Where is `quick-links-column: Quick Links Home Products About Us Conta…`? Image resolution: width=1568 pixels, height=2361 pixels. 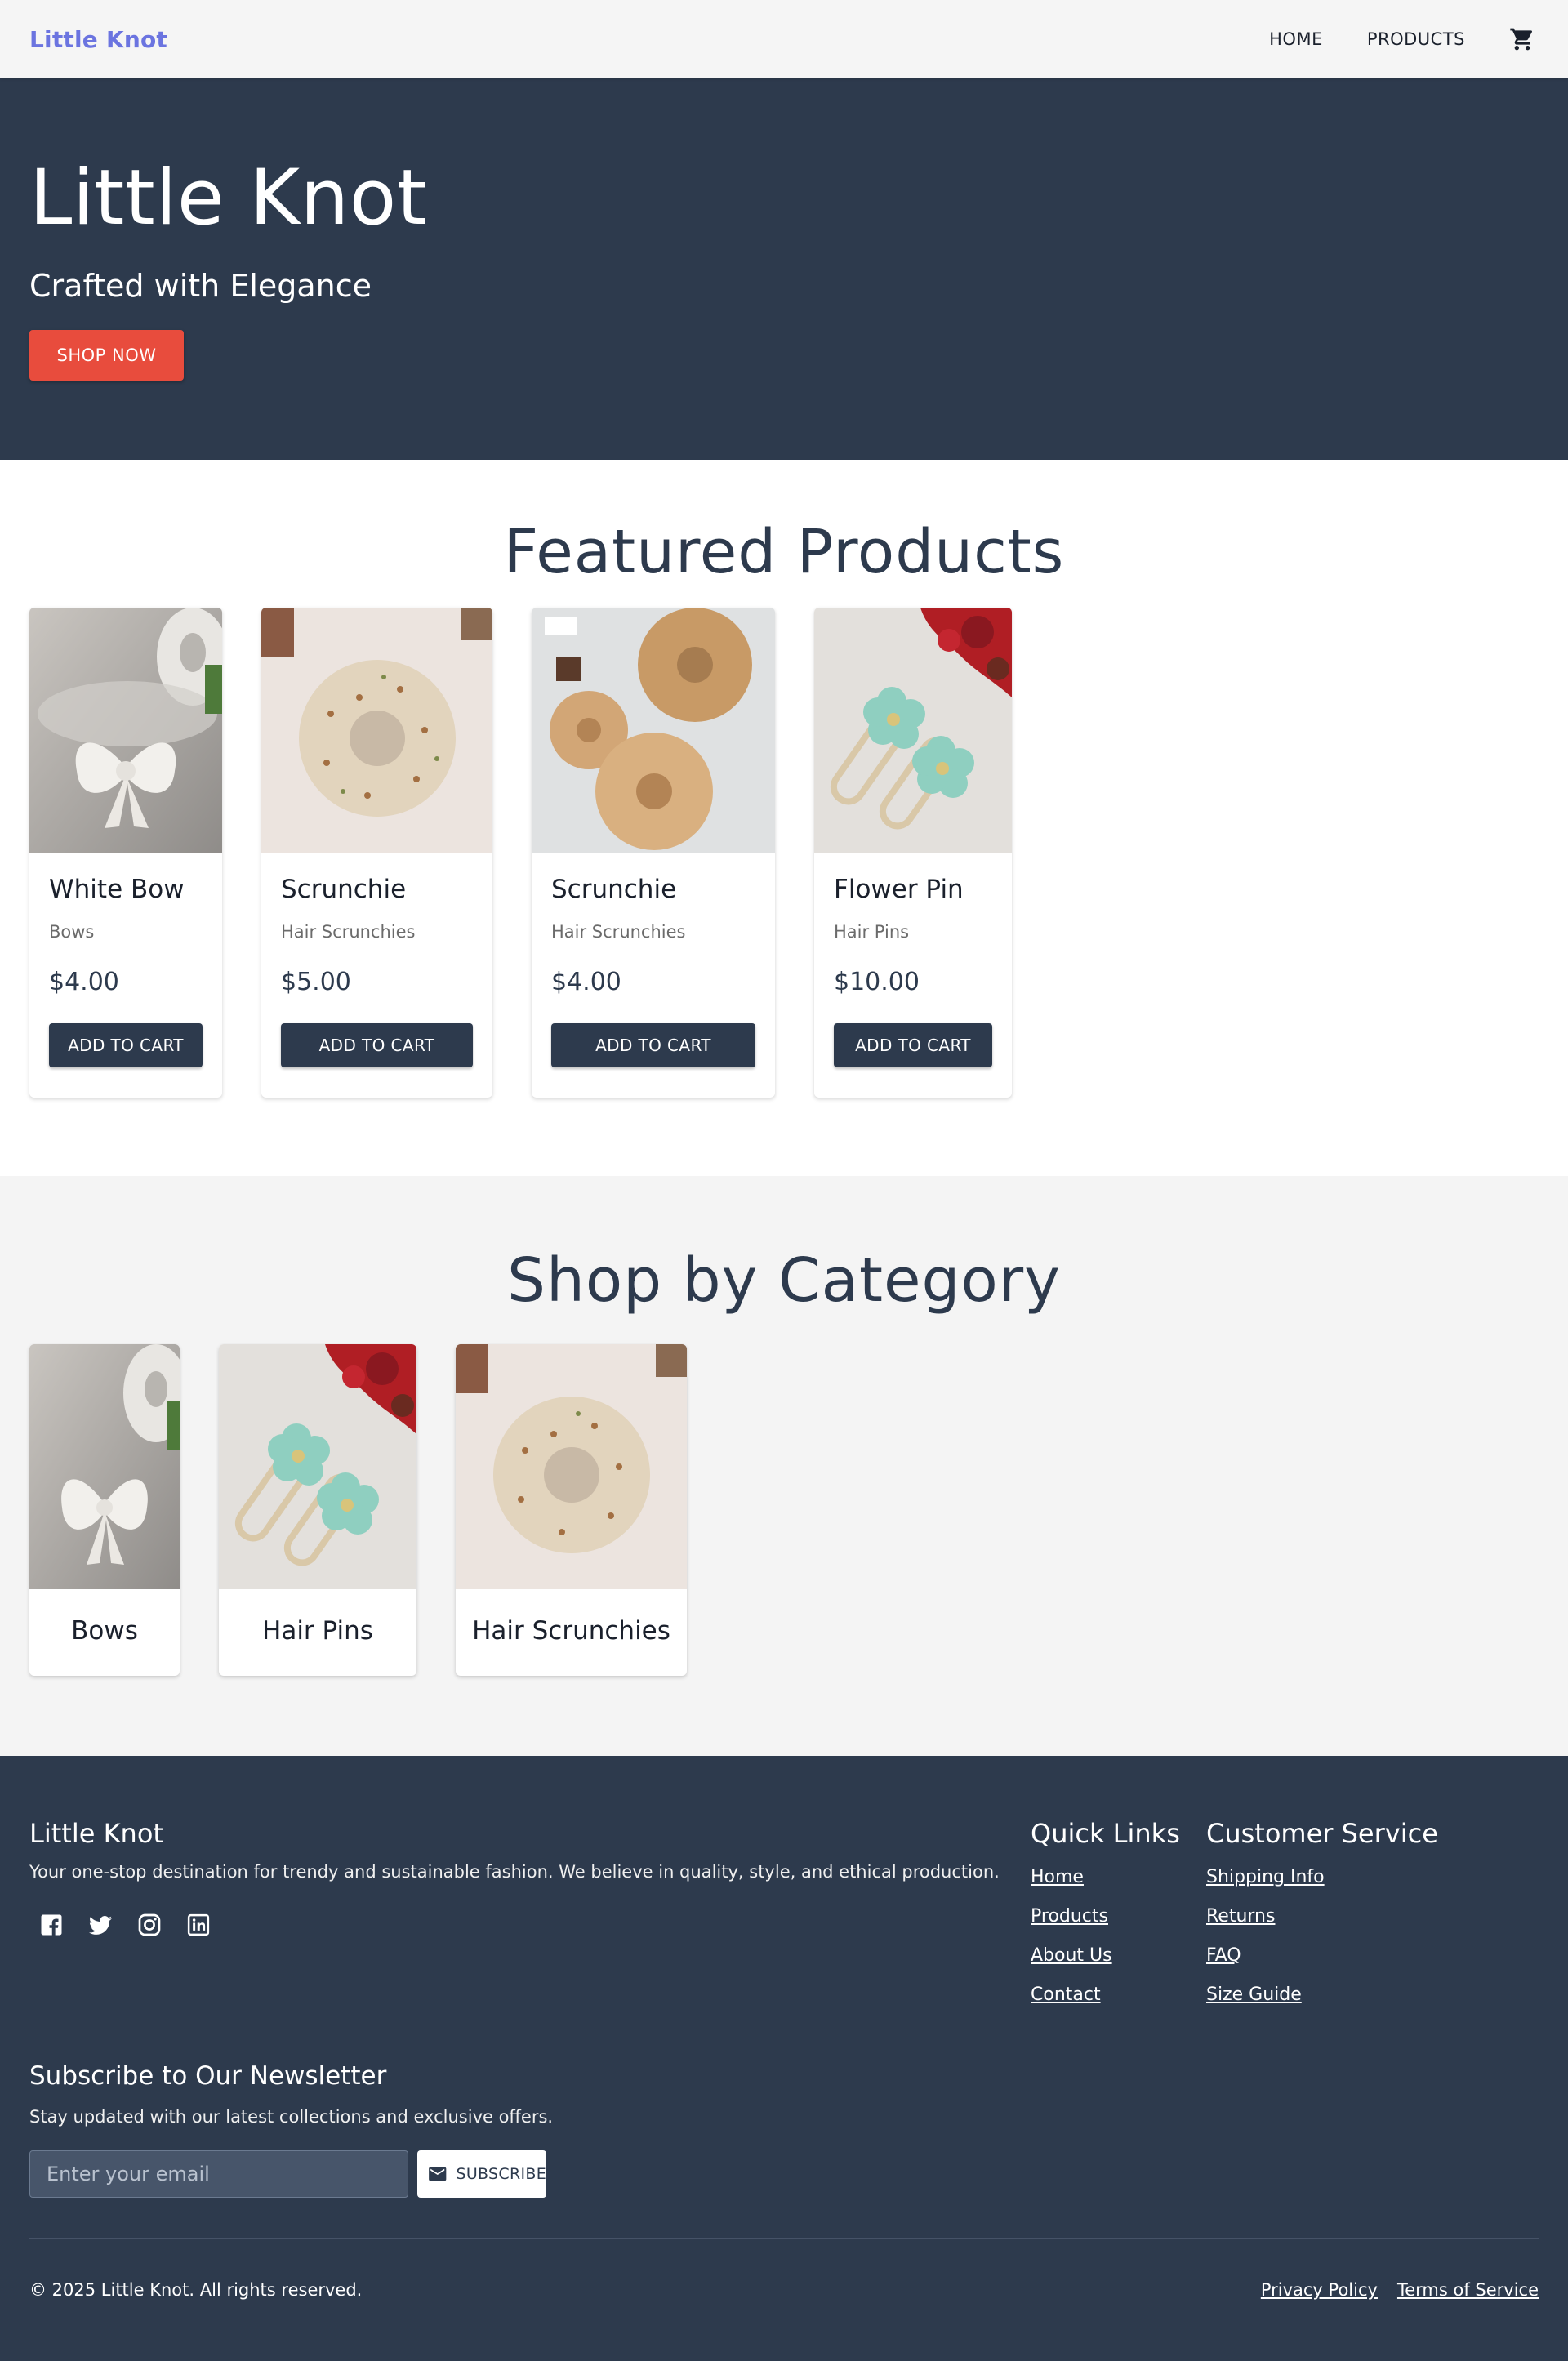
quick-links-column: Quick Links Home Products About Us Conta… is located at coordinates (1105, 1921).